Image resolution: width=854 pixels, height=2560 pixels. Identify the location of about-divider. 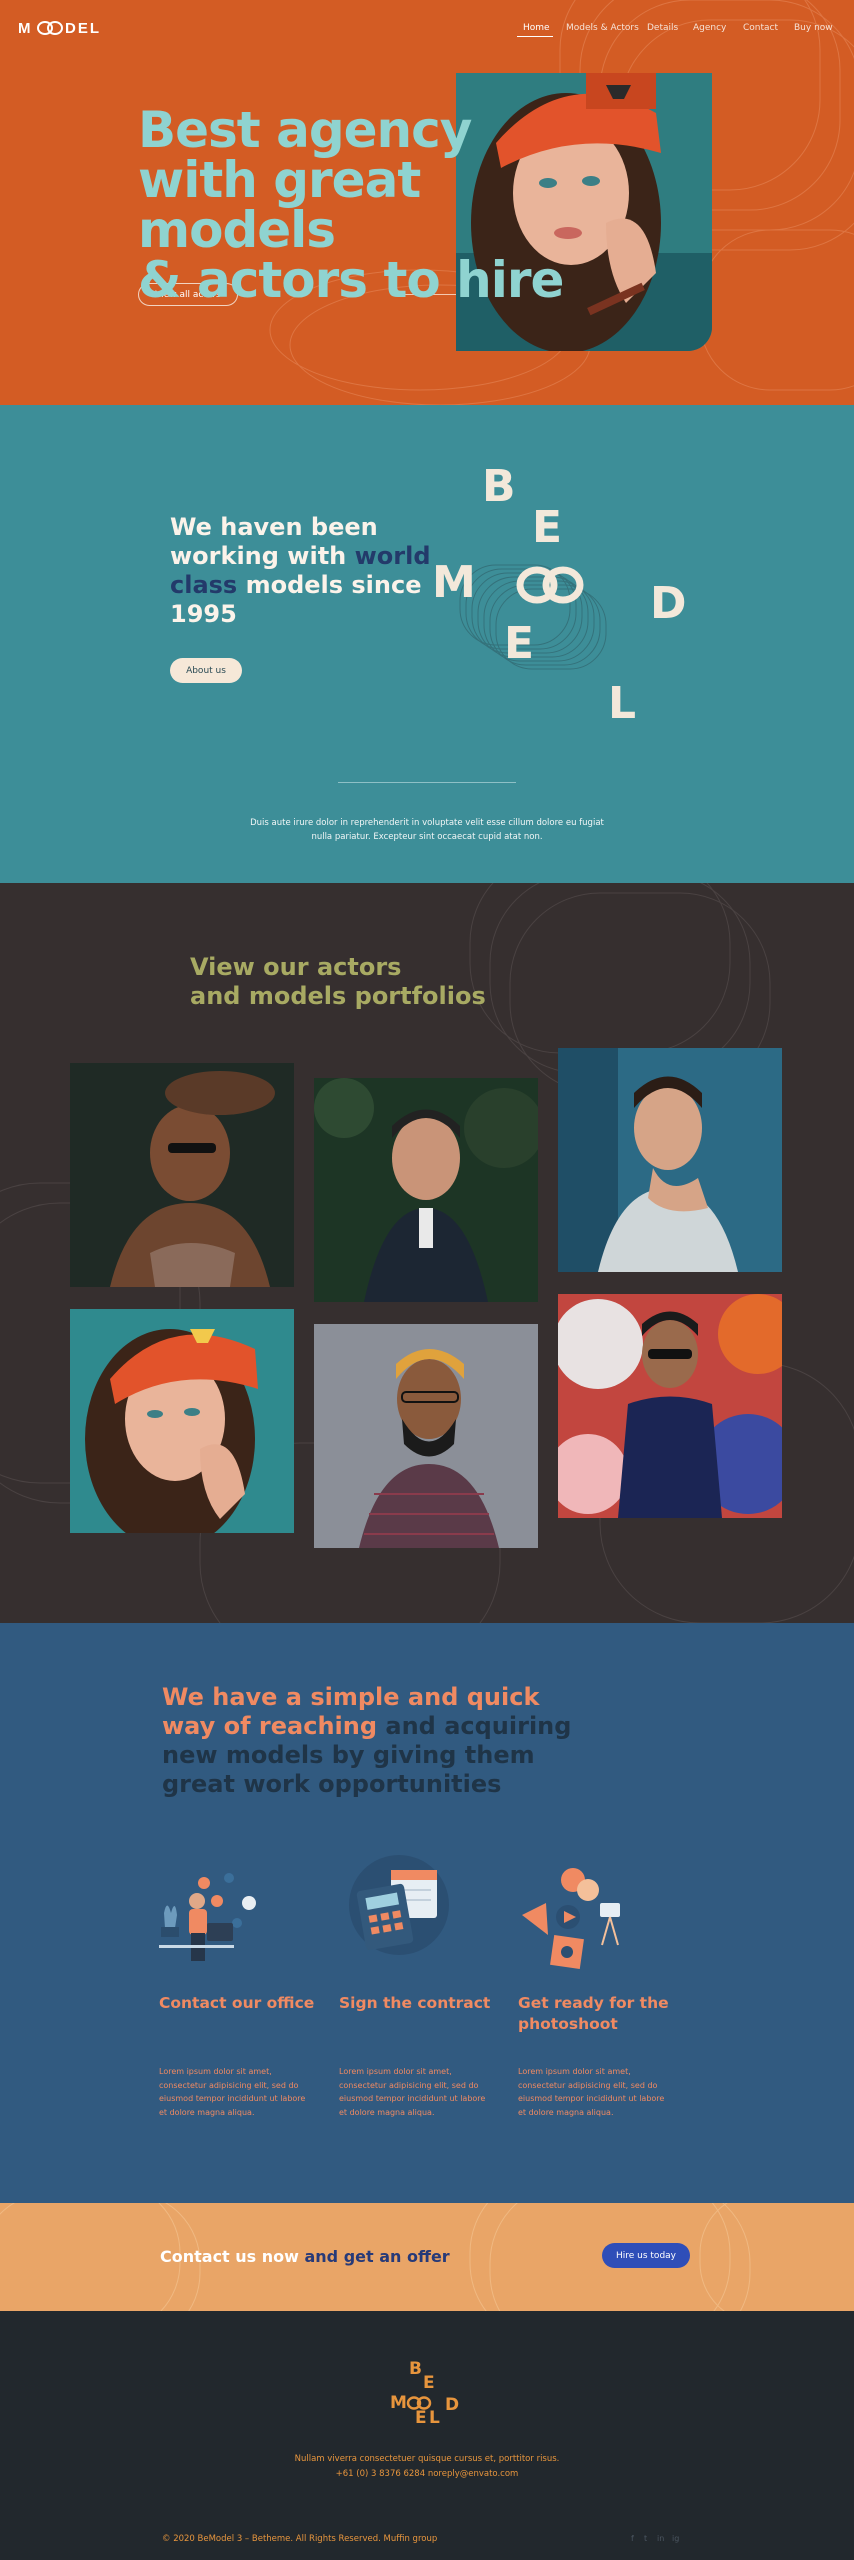
(427, 782).